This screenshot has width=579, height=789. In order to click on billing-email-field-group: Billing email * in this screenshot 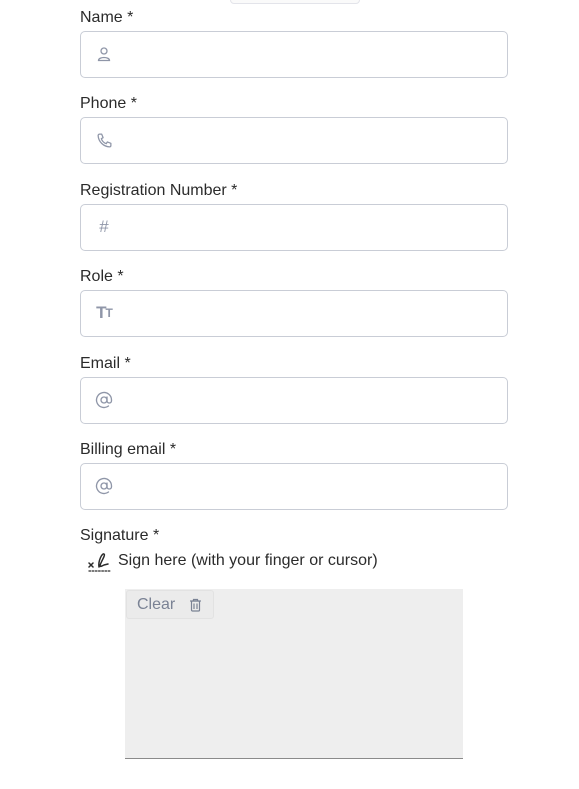, I will do `click(294, 475)`.